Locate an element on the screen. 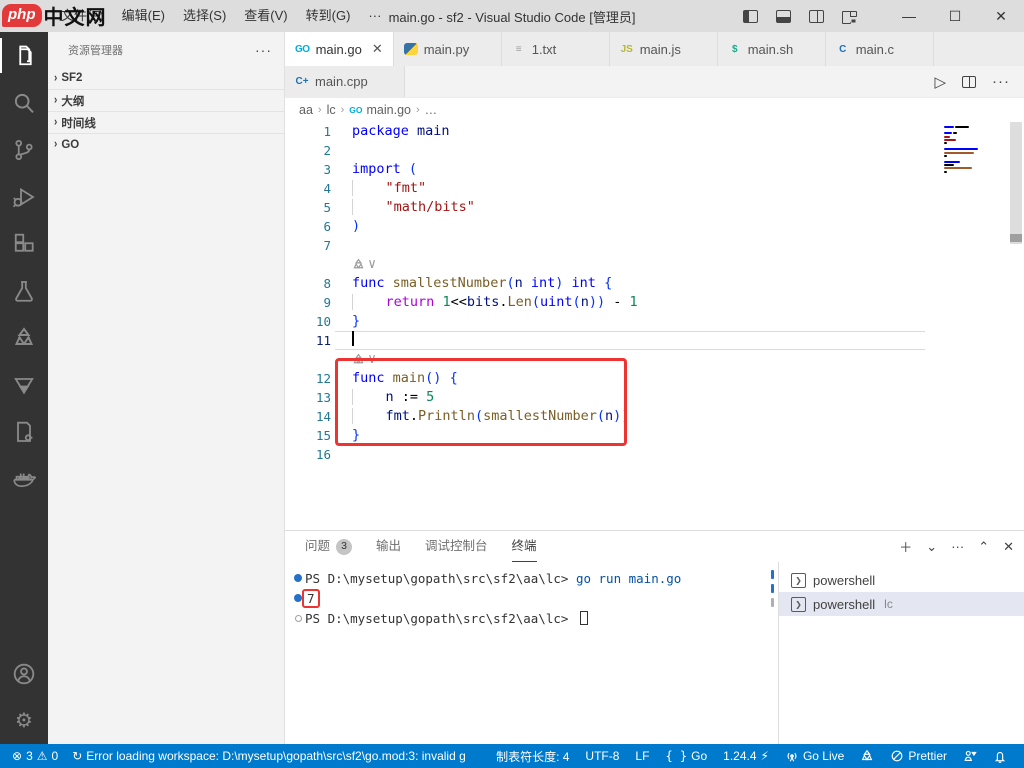 The width and height of the screenshot is (1024, 768). panel-more-icon: ··· is located at coordinates (957, 546).